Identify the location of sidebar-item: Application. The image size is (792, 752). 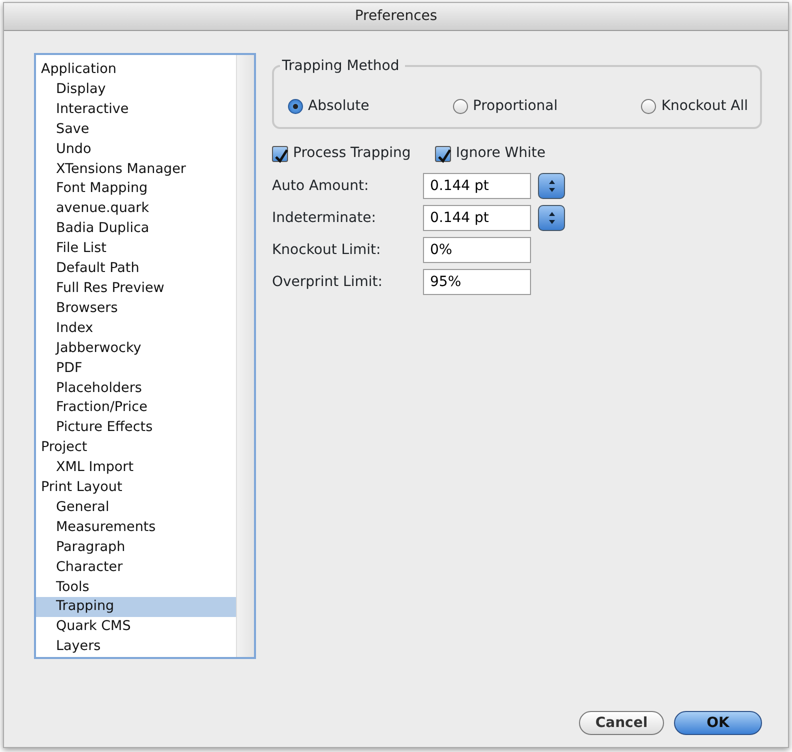
(136, 70).